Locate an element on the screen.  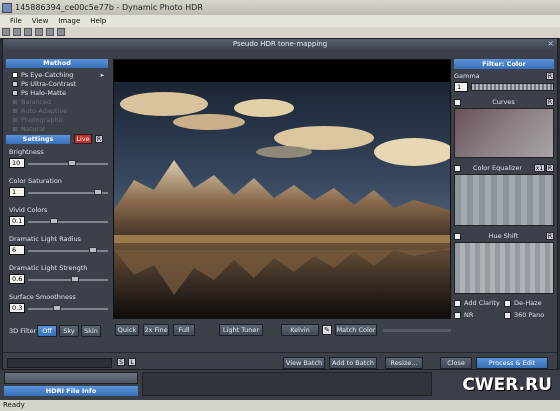
settings-reset-button: R is located at coordinates (99, 139).